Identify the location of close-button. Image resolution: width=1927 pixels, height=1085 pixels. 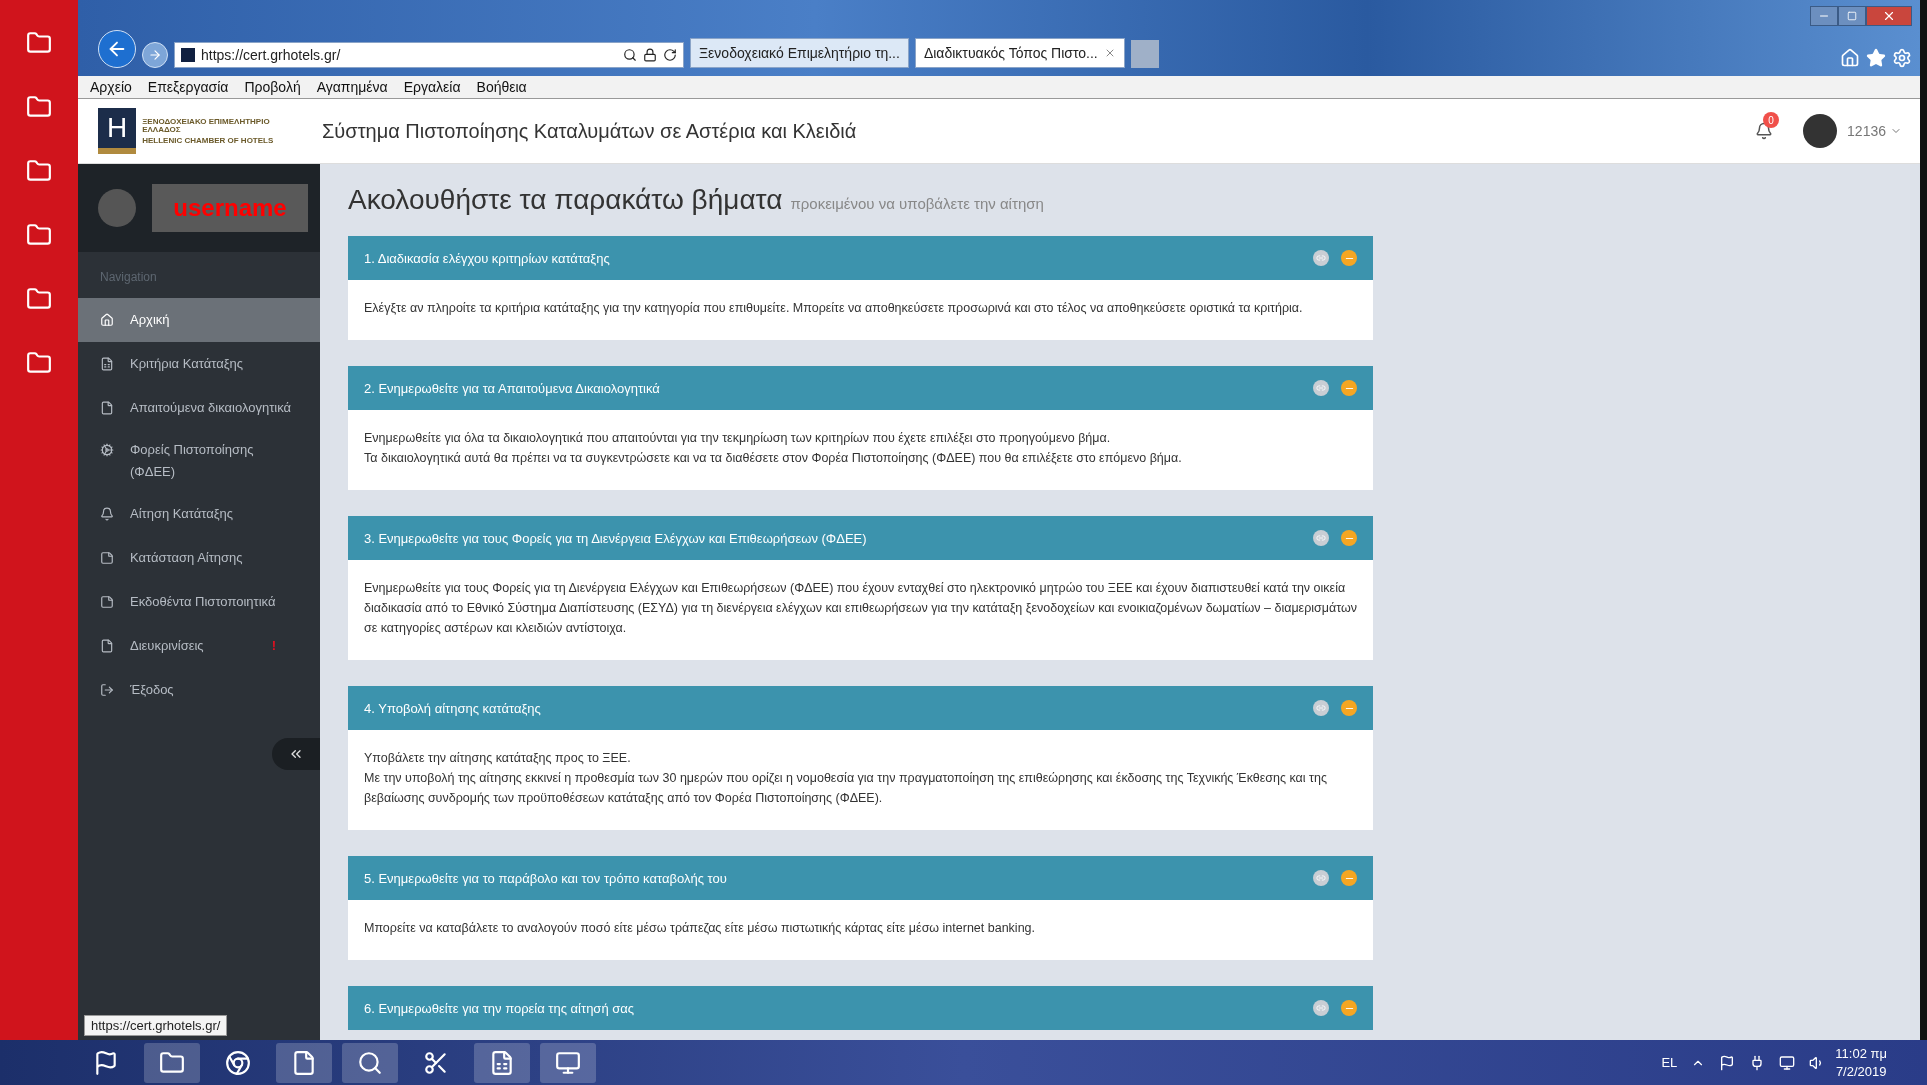
(1889, 16).